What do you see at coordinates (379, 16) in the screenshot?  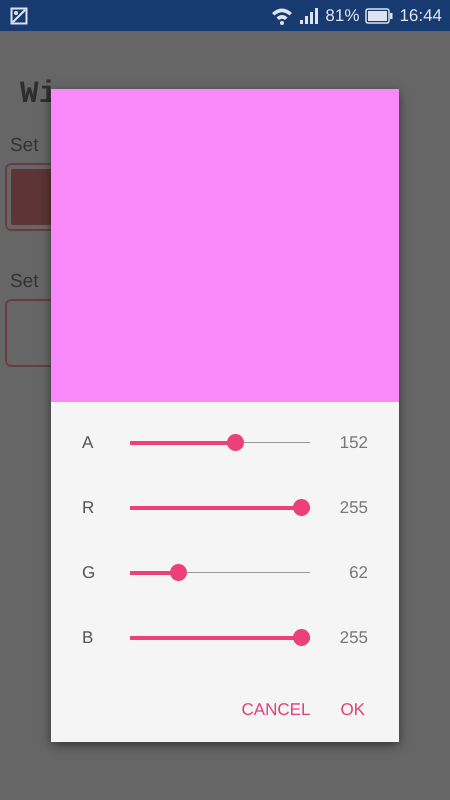 I see `battery-icon` at bounding box center [379, 16].